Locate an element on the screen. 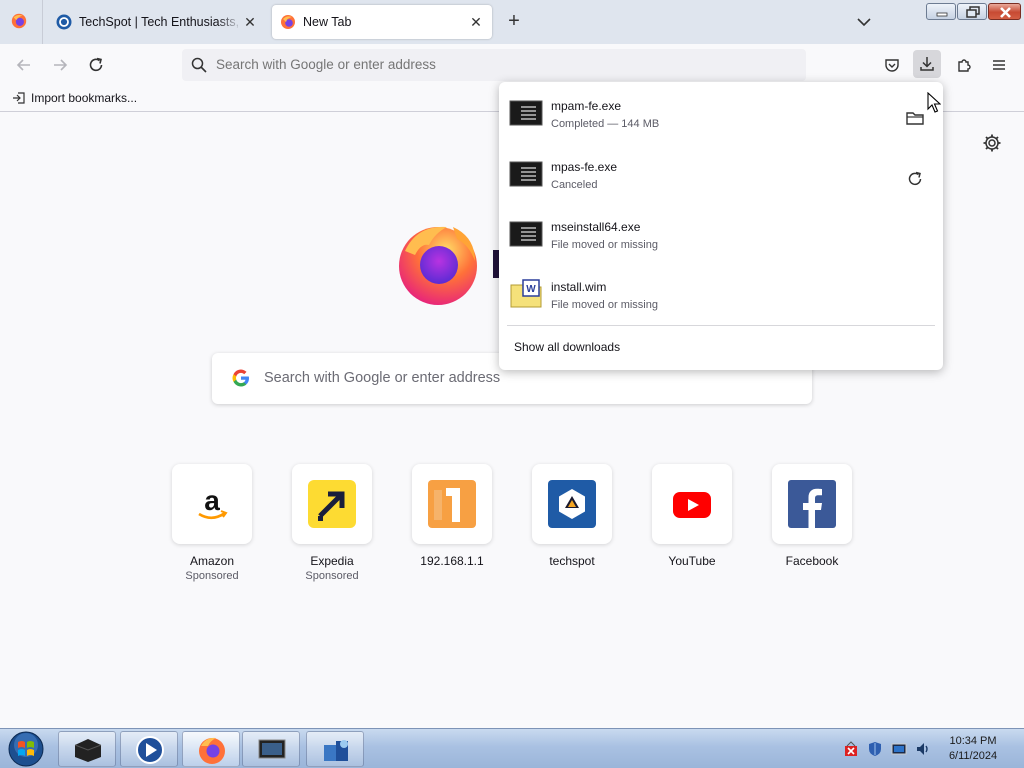 The width and height of the screenshot is (1024, 768). new-tab-button: + is located at coordinates (514, 21).